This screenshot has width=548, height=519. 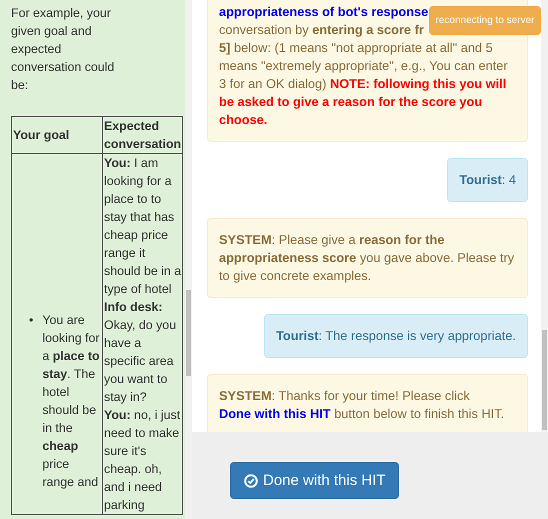 What do you see at coordinates (143, 226) in the screenshot?
I see `conversation-turn: You: I am looking for a place to to stay that has cheap price range it should be in a type of hotel` at bounding box center [143, 226].